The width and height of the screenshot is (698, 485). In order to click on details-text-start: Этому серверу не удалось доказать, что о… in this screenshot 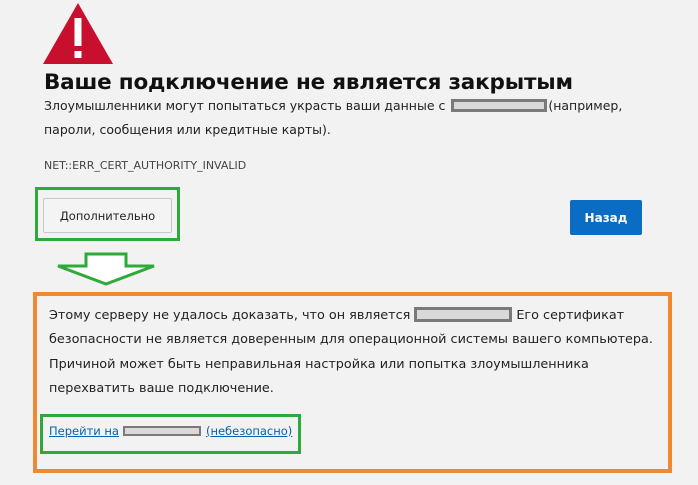, I will do `click(230, 315)`.